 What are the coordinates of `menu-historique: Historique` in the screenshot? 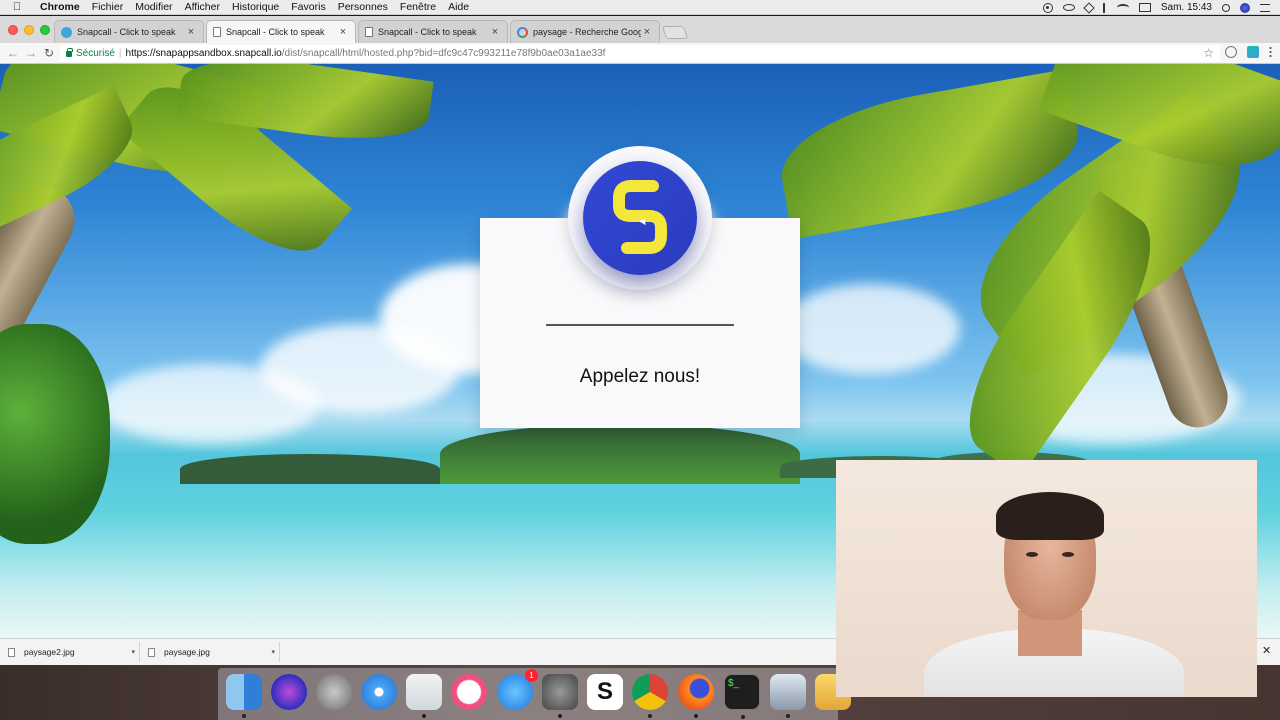 It's located at (255, 7).